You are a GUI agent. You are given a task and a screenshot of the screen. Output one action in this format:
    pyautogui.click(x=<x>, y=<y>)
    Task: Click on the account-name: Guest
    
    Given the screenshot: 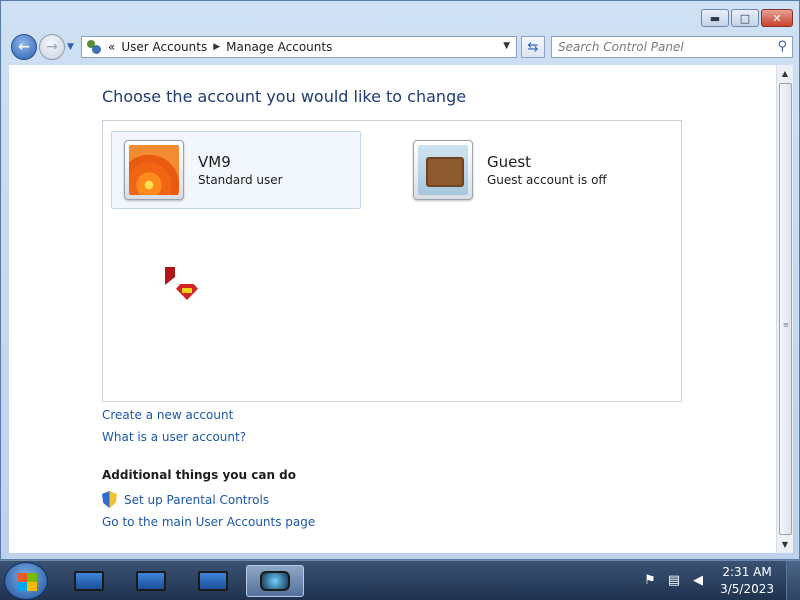 What is the action you would take?
    pyautogui.click(x=509, y=162)
    